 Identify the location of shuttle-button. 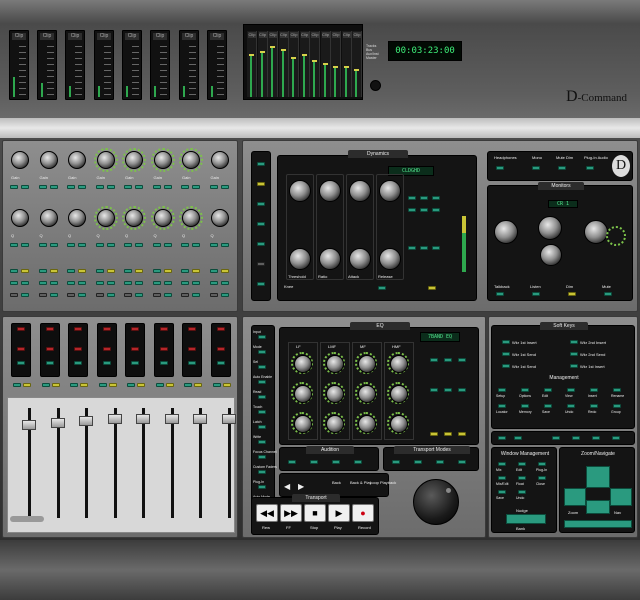
(396, 462).